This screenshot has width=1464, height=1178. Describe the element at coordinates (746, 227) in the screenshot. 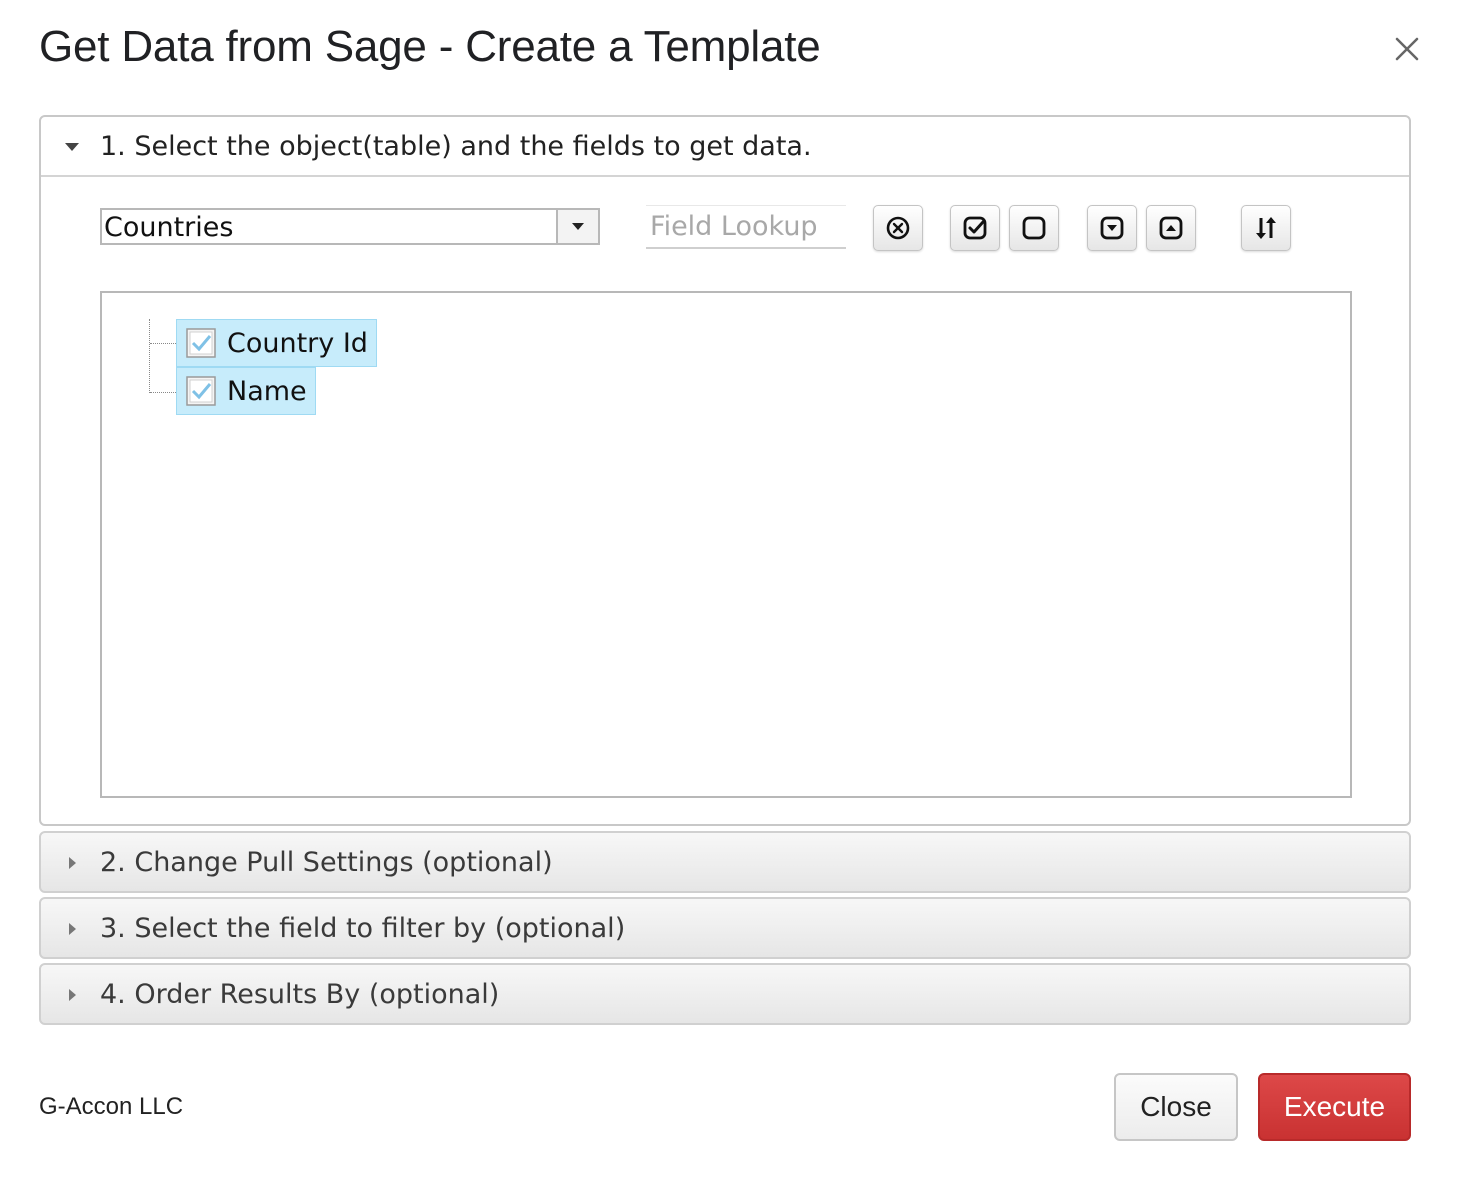

I see `field-lookup-input` at that location.